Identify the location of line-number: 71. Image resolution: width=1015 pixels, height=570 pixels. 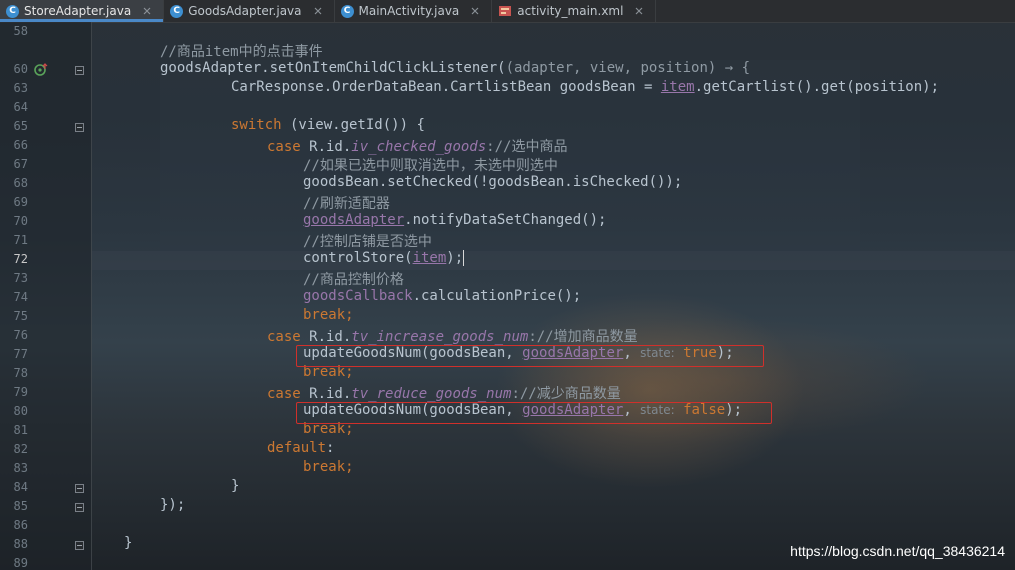
(20, 240).